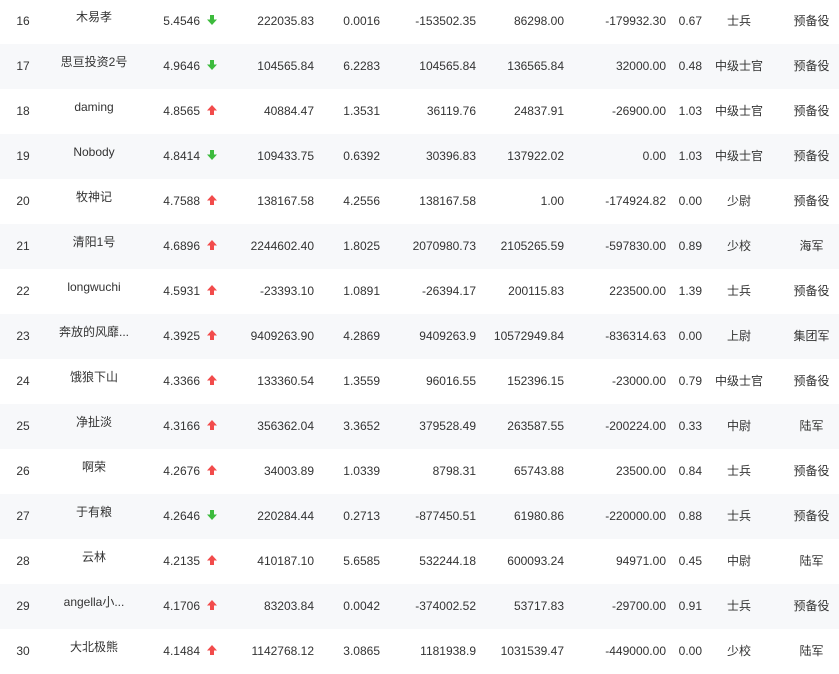 The width and height of the screenshot is (839, 674). I want to click on value1-cell: 410187.10, so click(285, 561).